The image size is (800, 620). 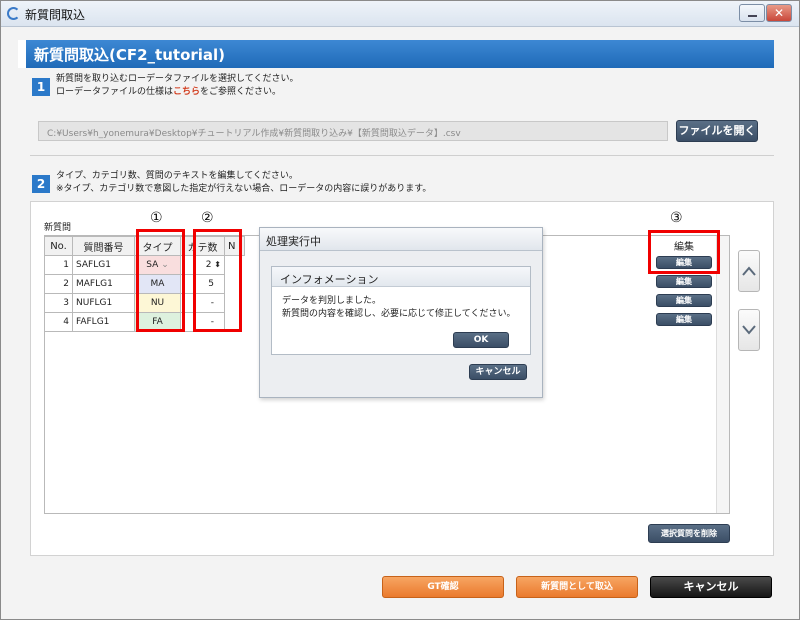 What do you see at coordinates (103, 246) in the screenshot?
I see `col-id: 質問番号` at bounding box center [103, 246].